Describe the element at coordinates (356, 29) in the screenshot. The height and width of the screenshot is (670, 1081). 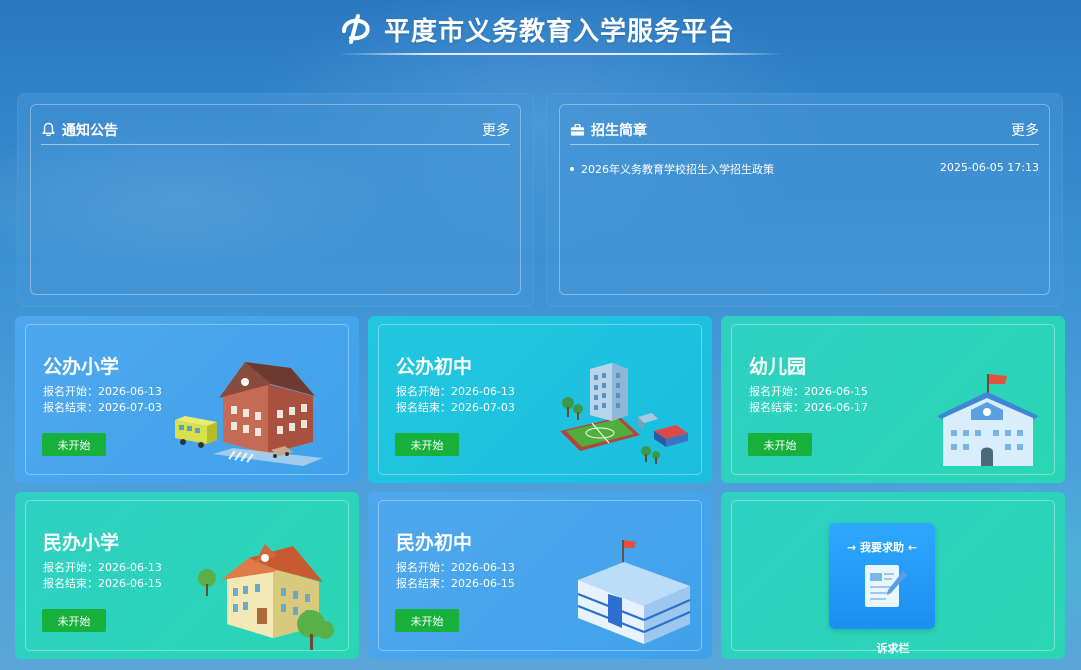
I see `logo-icon` at that location.